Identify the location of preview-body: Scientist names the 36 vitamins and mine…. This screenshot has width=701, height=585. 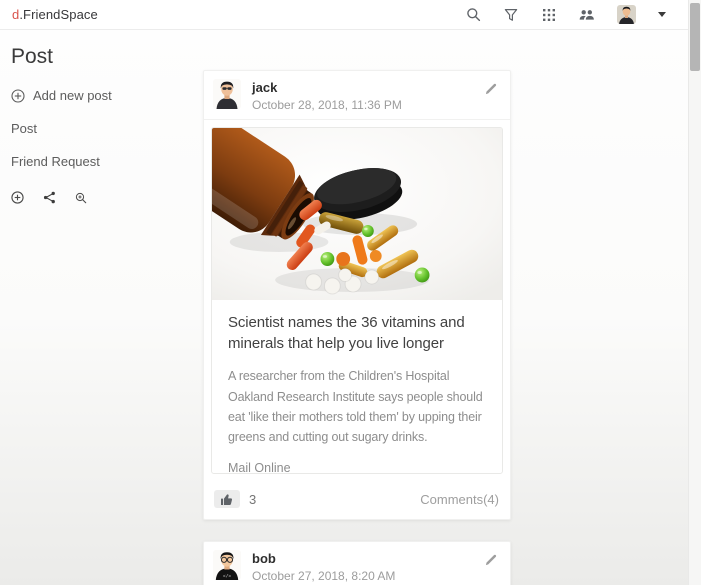
(357, 387).